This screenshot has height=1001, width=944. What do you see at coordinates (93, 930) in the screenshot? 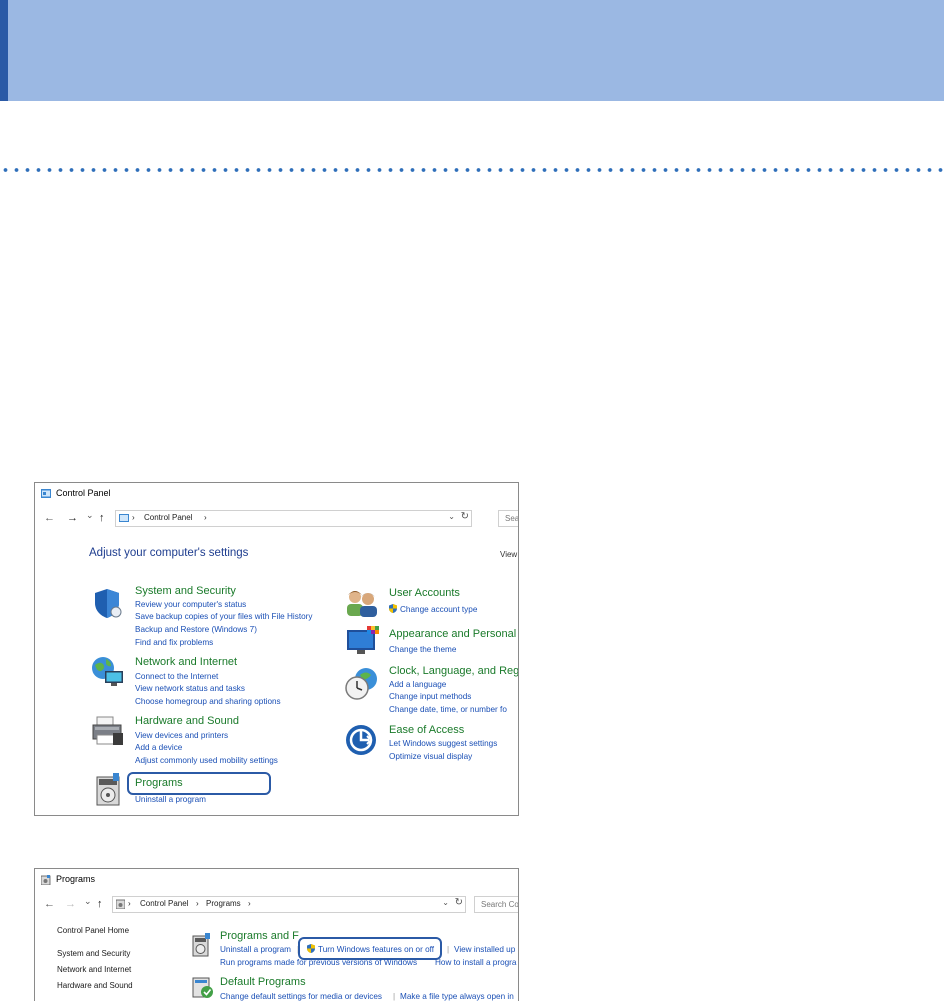
I see `sidebar-item-control-panel-home: Control Panel Home` at bounding box center [93, 930].